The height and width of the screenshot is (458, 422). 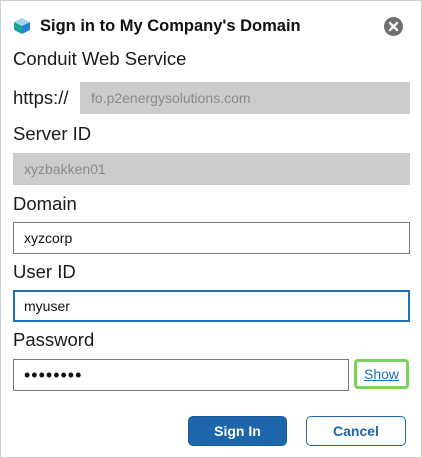 What do you see at coordinates (52, 133) in the screenshot?
I see `server-id-label: Server ID` at bounding box center [52, 133].